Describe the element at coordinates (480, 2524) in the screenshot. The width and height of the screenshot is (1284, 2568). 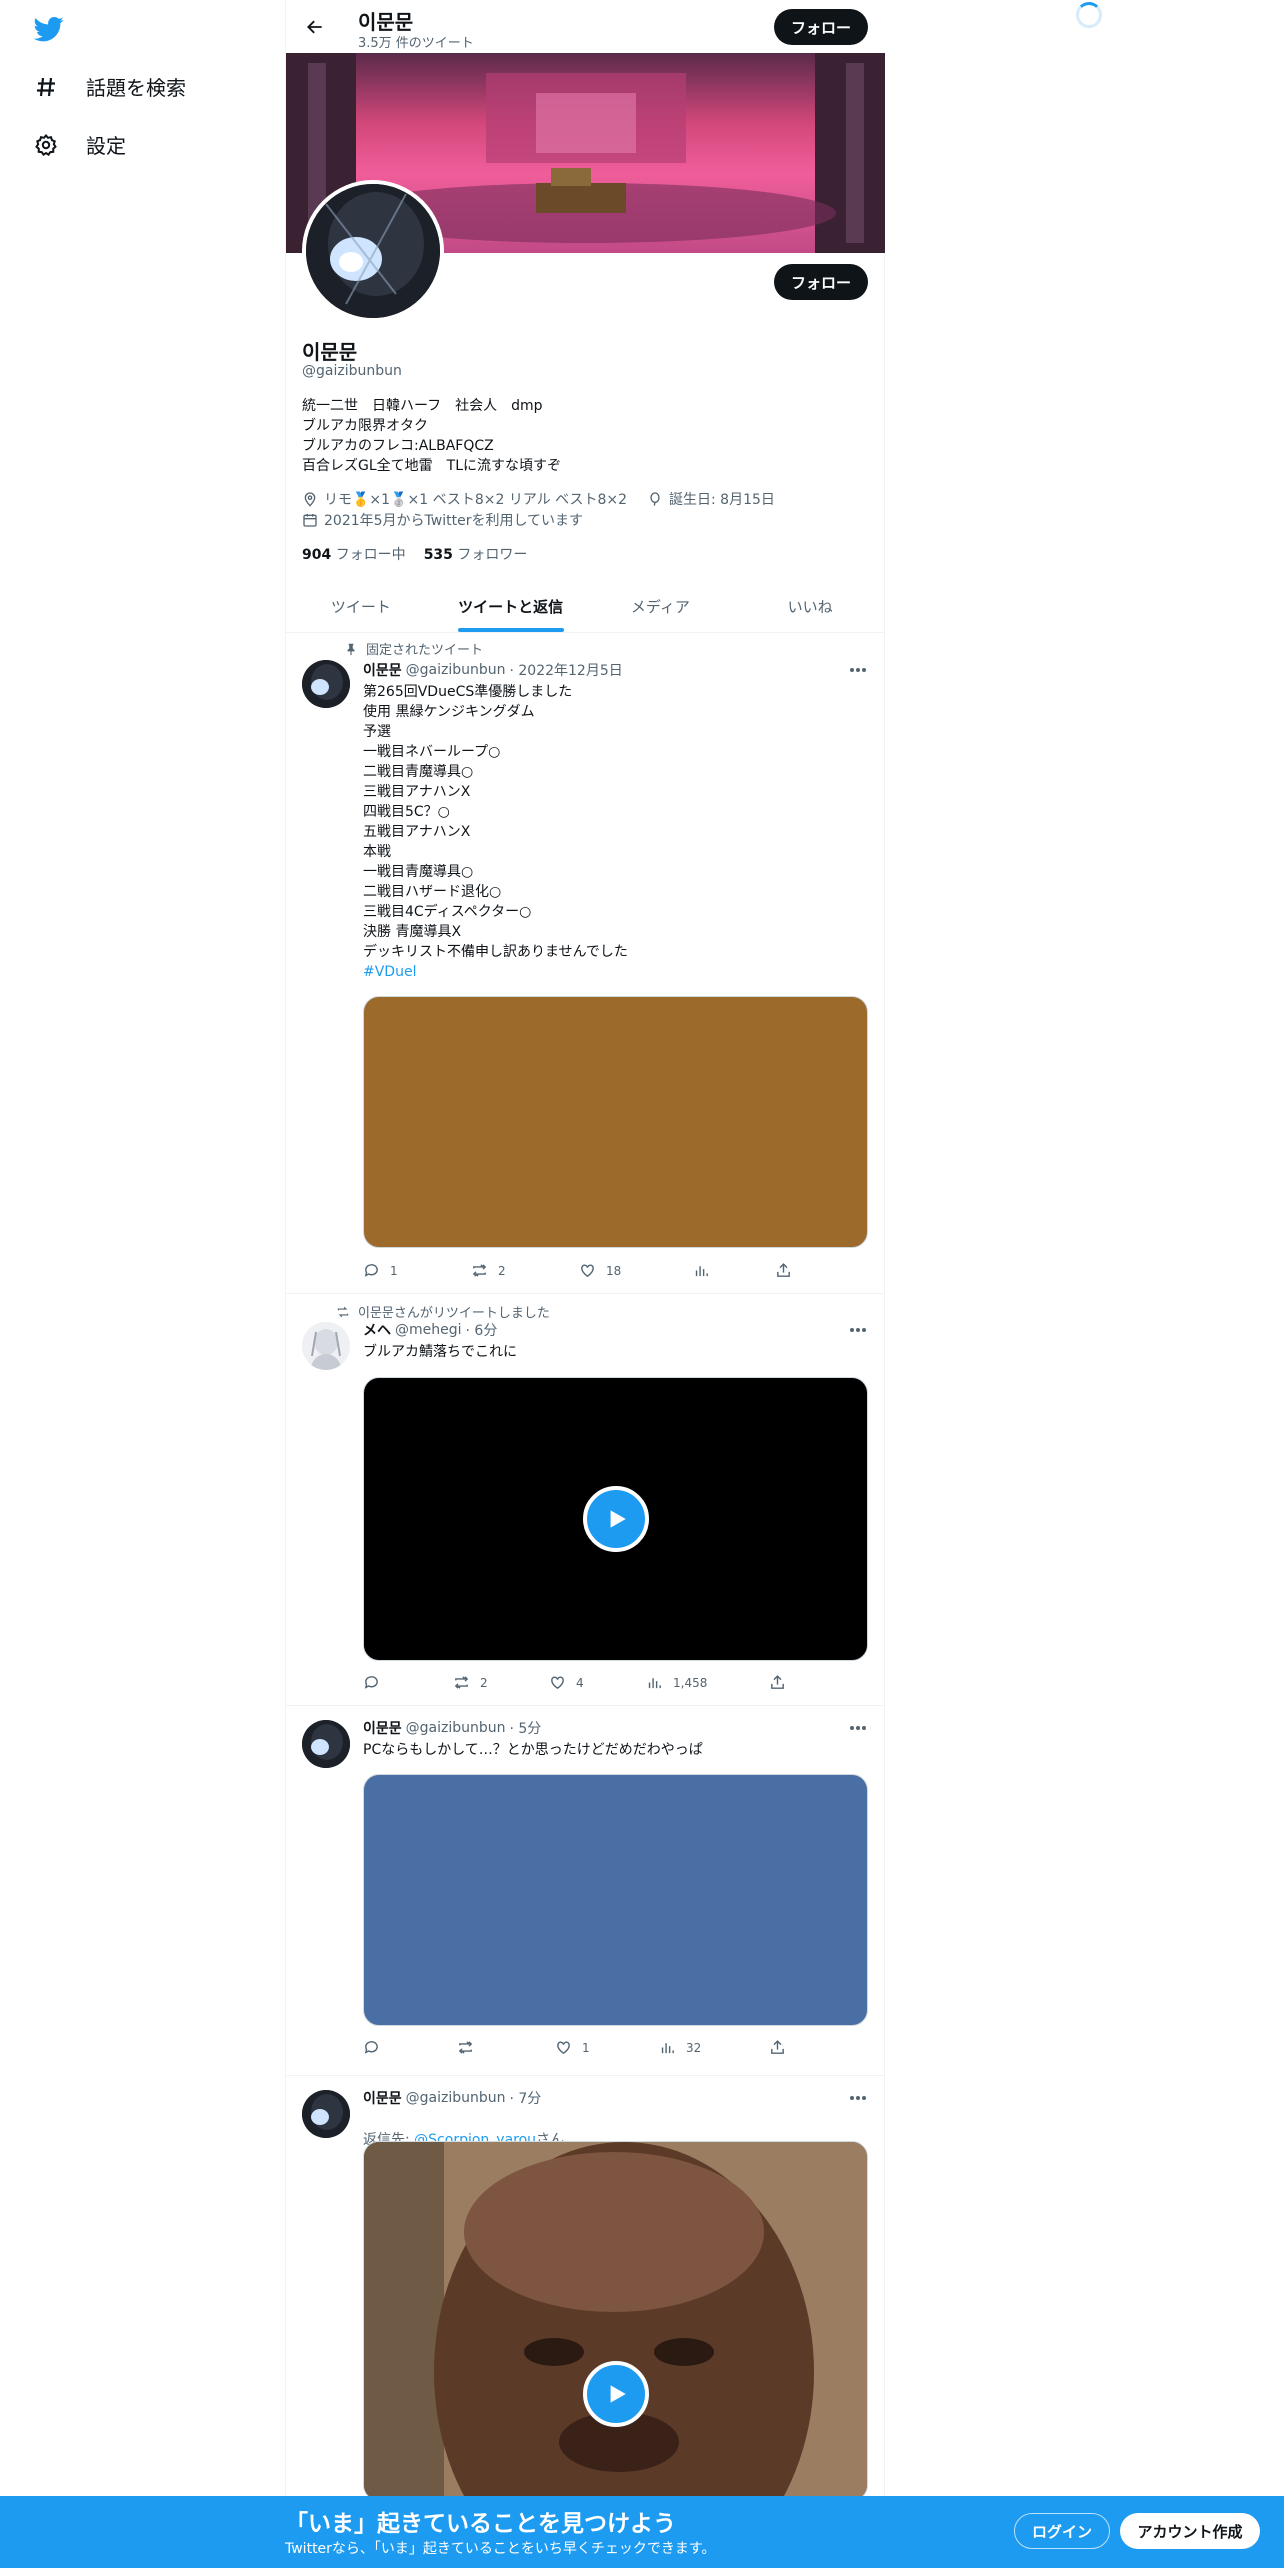
I see `signup-banner-title: 「いま」起きていることを見つけよう` at that location.